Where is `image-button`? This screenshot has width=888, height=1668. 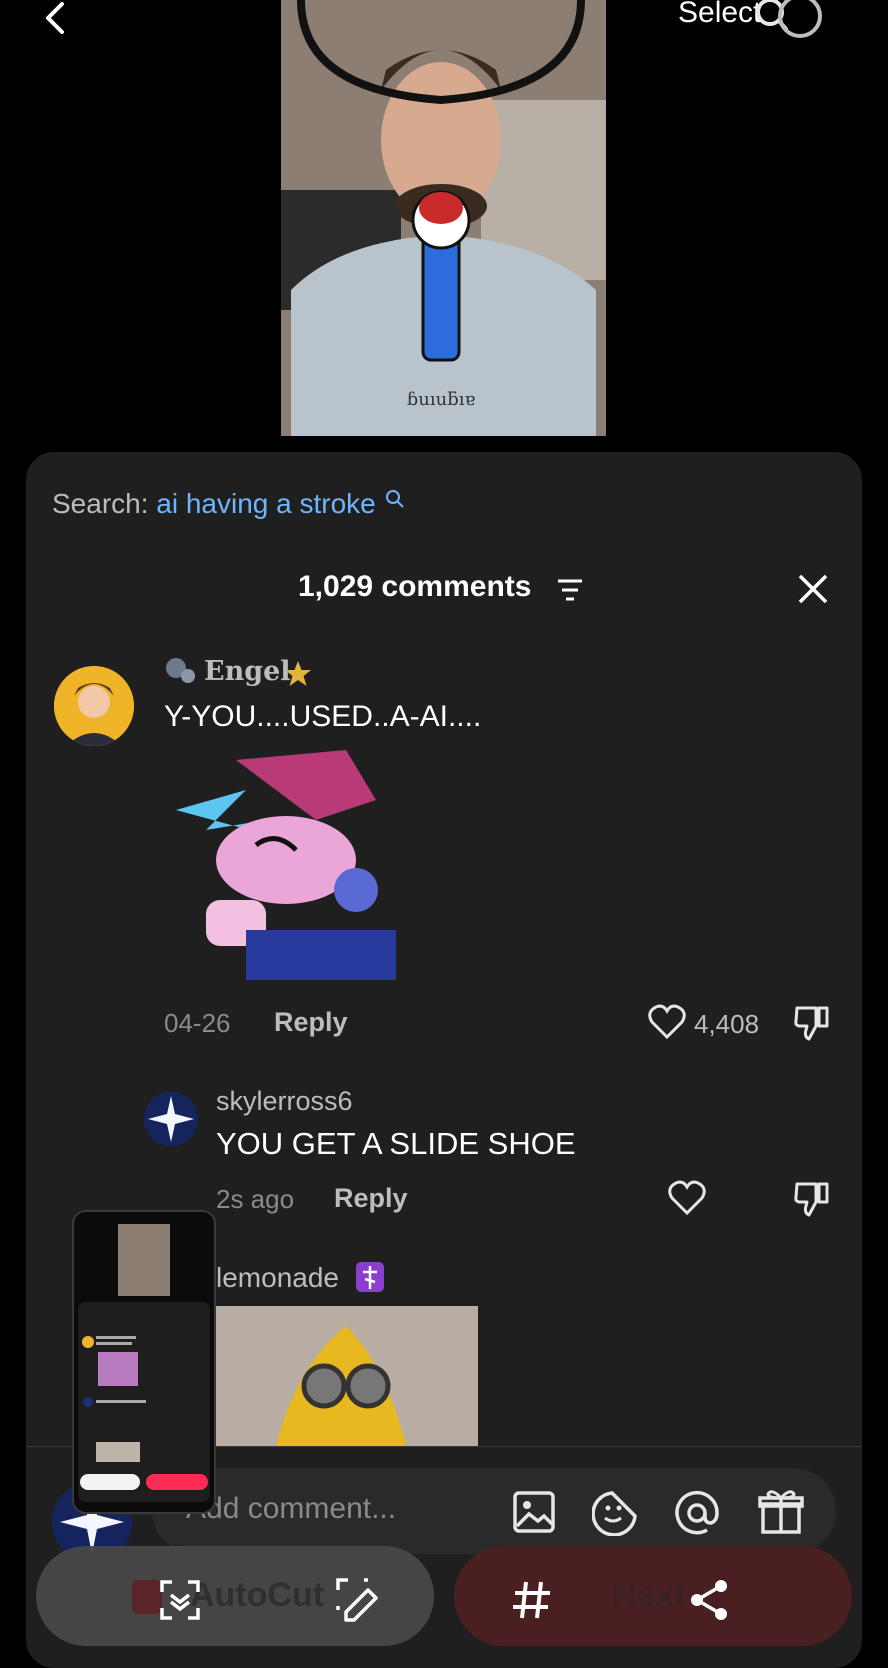 image-button is located at coordinates (534, 1514).